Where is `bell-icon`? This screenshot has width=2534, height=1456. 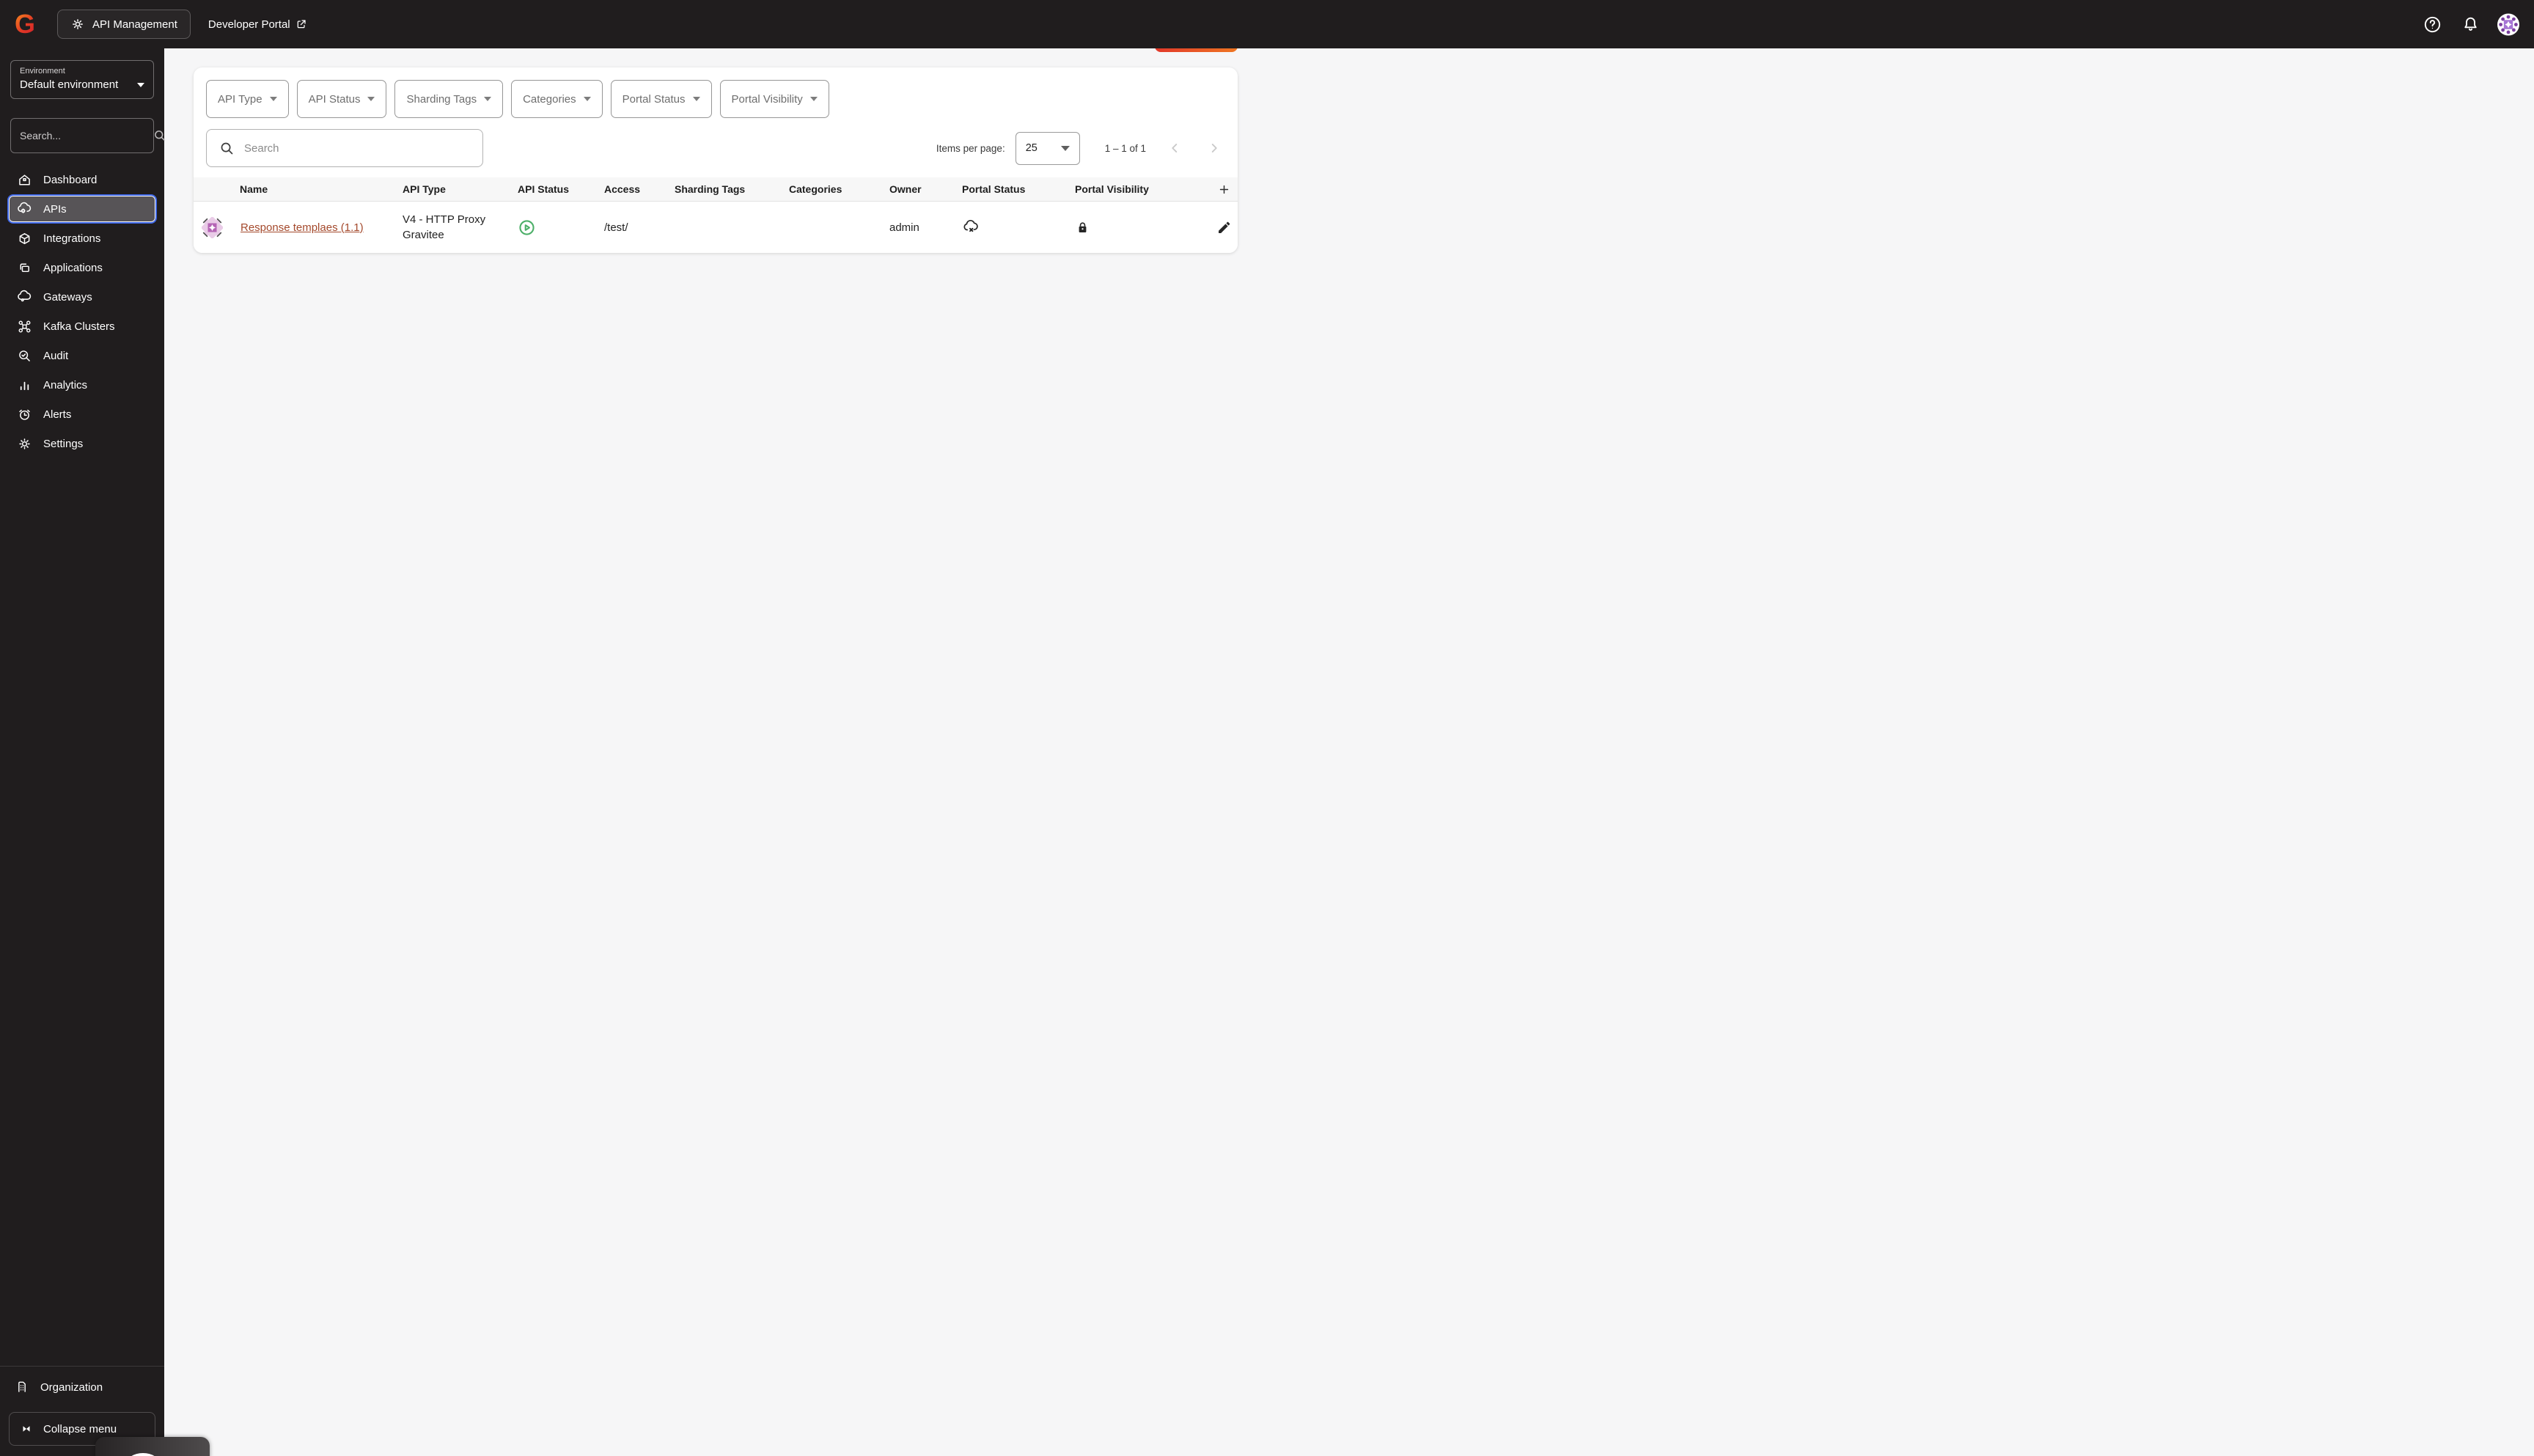
bell-icon is located at coordinates (2470, 24).